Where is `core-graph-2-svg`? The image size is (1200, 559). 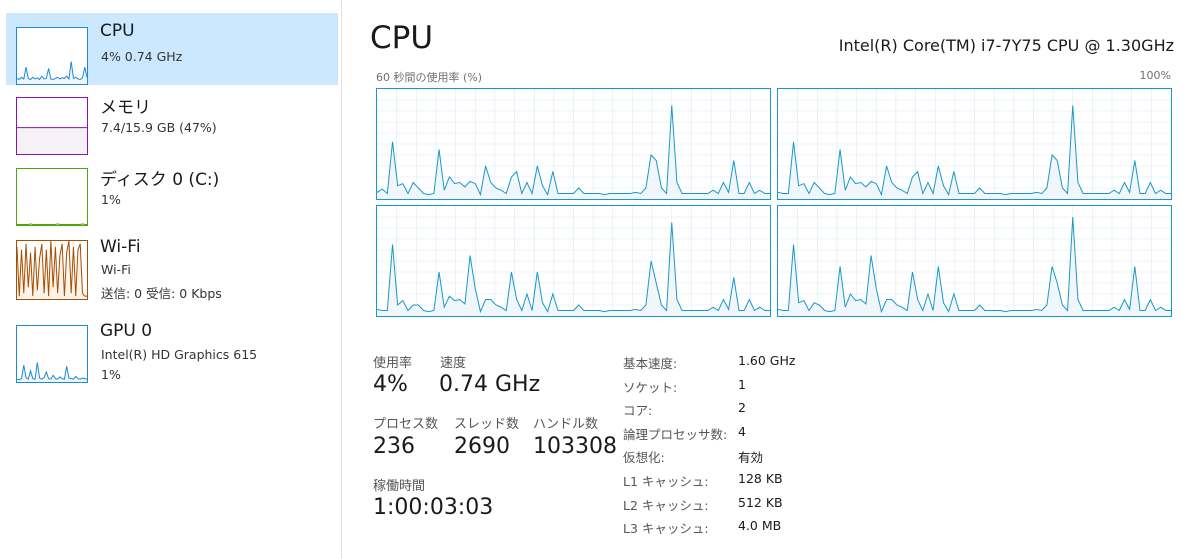
core-graph-2-svg is located at coordinates (573, 261).